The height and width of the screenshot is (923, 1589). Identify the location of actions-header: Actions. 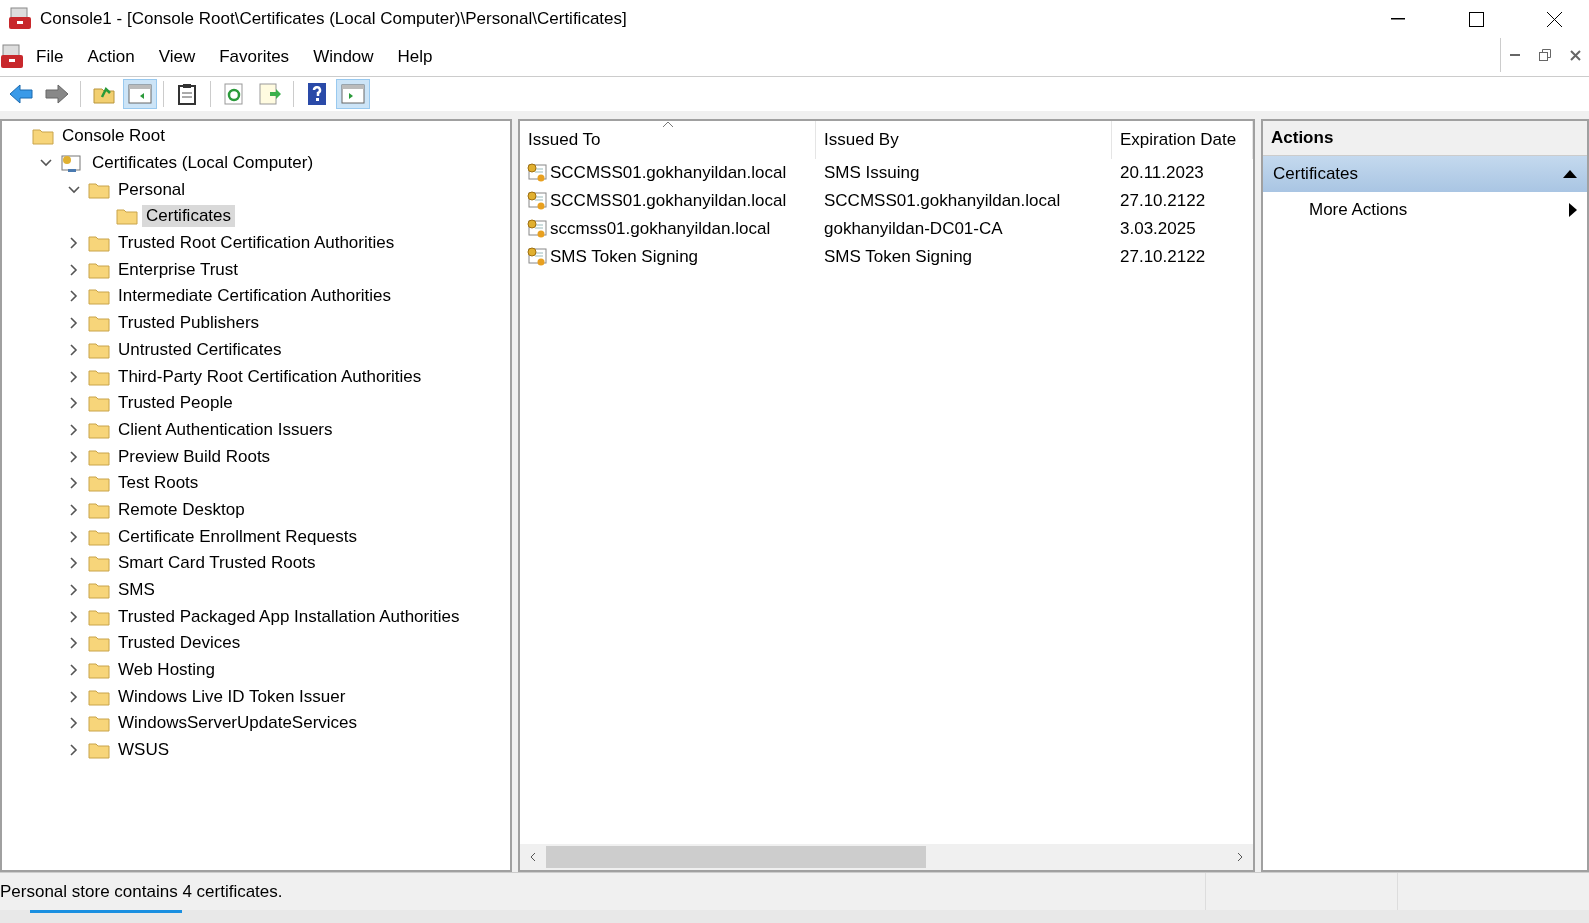
(1425, 138).